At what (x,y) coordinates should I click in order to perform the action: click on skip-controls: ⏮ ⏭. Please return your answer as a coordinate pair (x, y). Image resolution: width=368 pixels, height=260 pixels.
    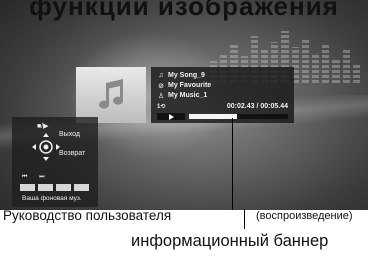
    Looking at the image, I should click on (36, 177).